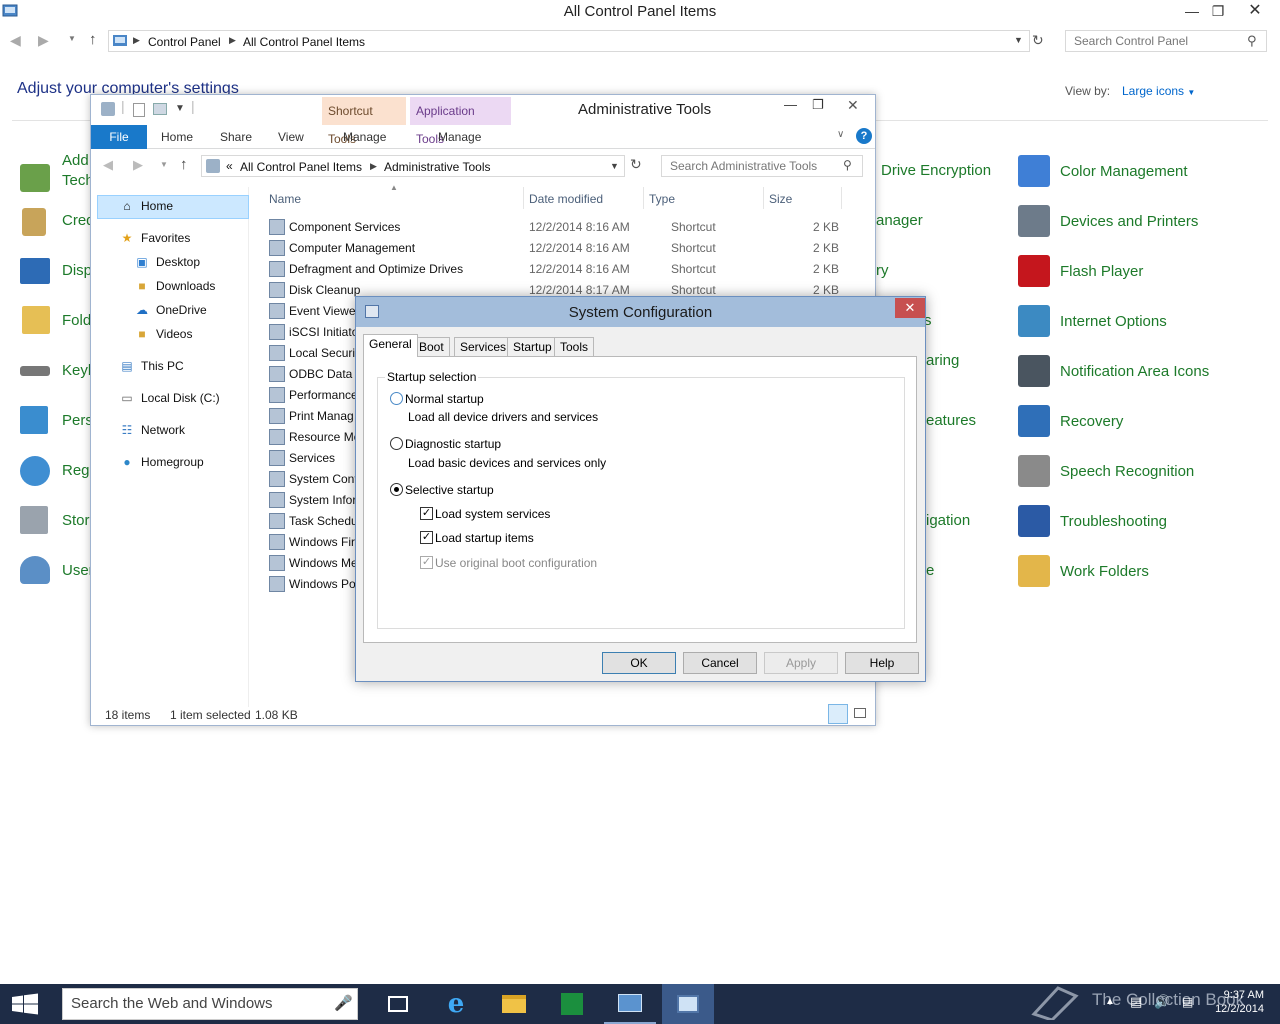 This screenshot has height=1024, width=1280. Describe the element at coordinates (155, 238) in the screenshot. I see `nav-item-favorites: ★ Favorites` at that location.